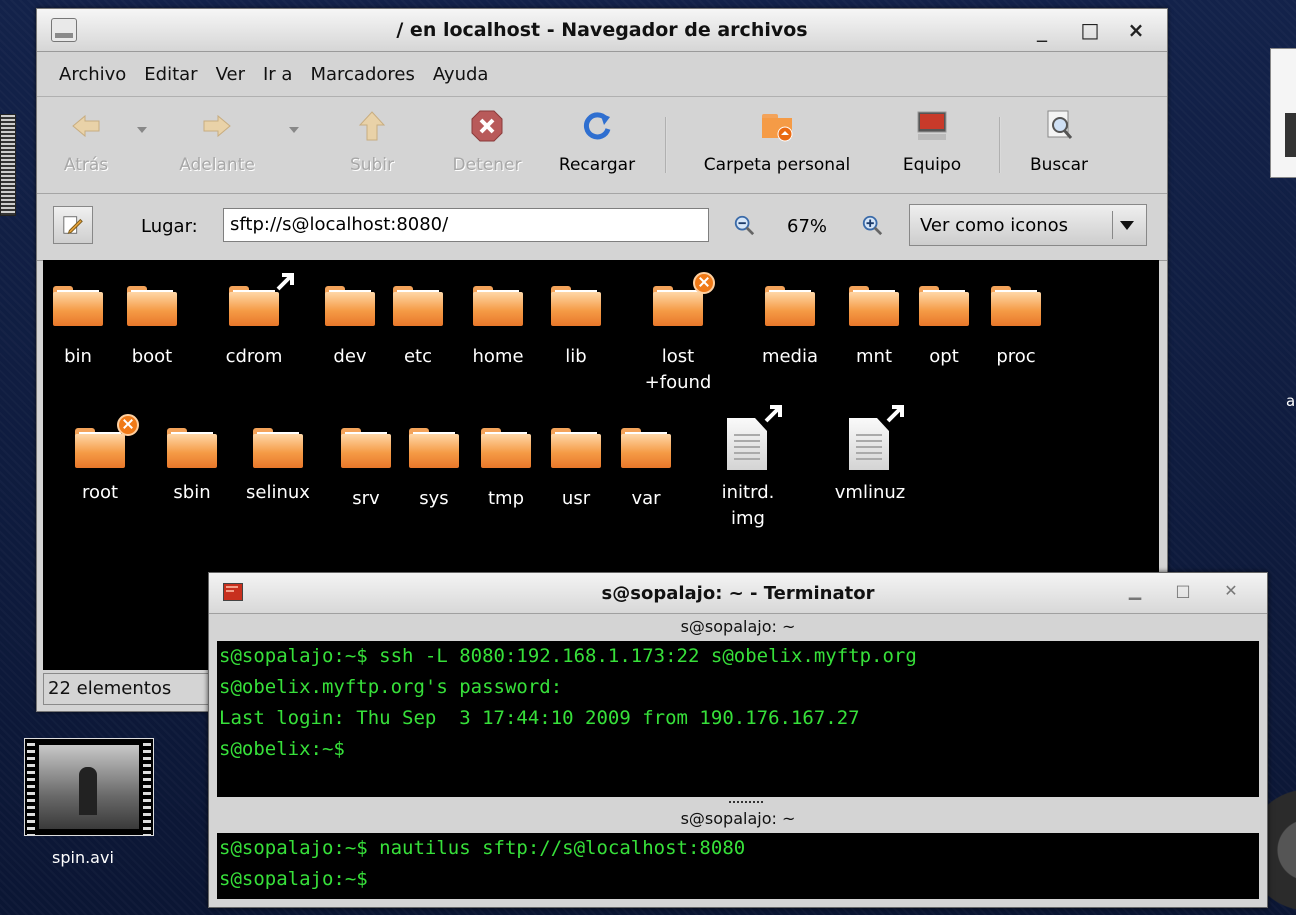 The width and height of the screenshot is (1296, 915). What do you see at coordinates (597, 165) in the screenshot?
I see `reload-label: Recargar` at bounding box center [597, 165].